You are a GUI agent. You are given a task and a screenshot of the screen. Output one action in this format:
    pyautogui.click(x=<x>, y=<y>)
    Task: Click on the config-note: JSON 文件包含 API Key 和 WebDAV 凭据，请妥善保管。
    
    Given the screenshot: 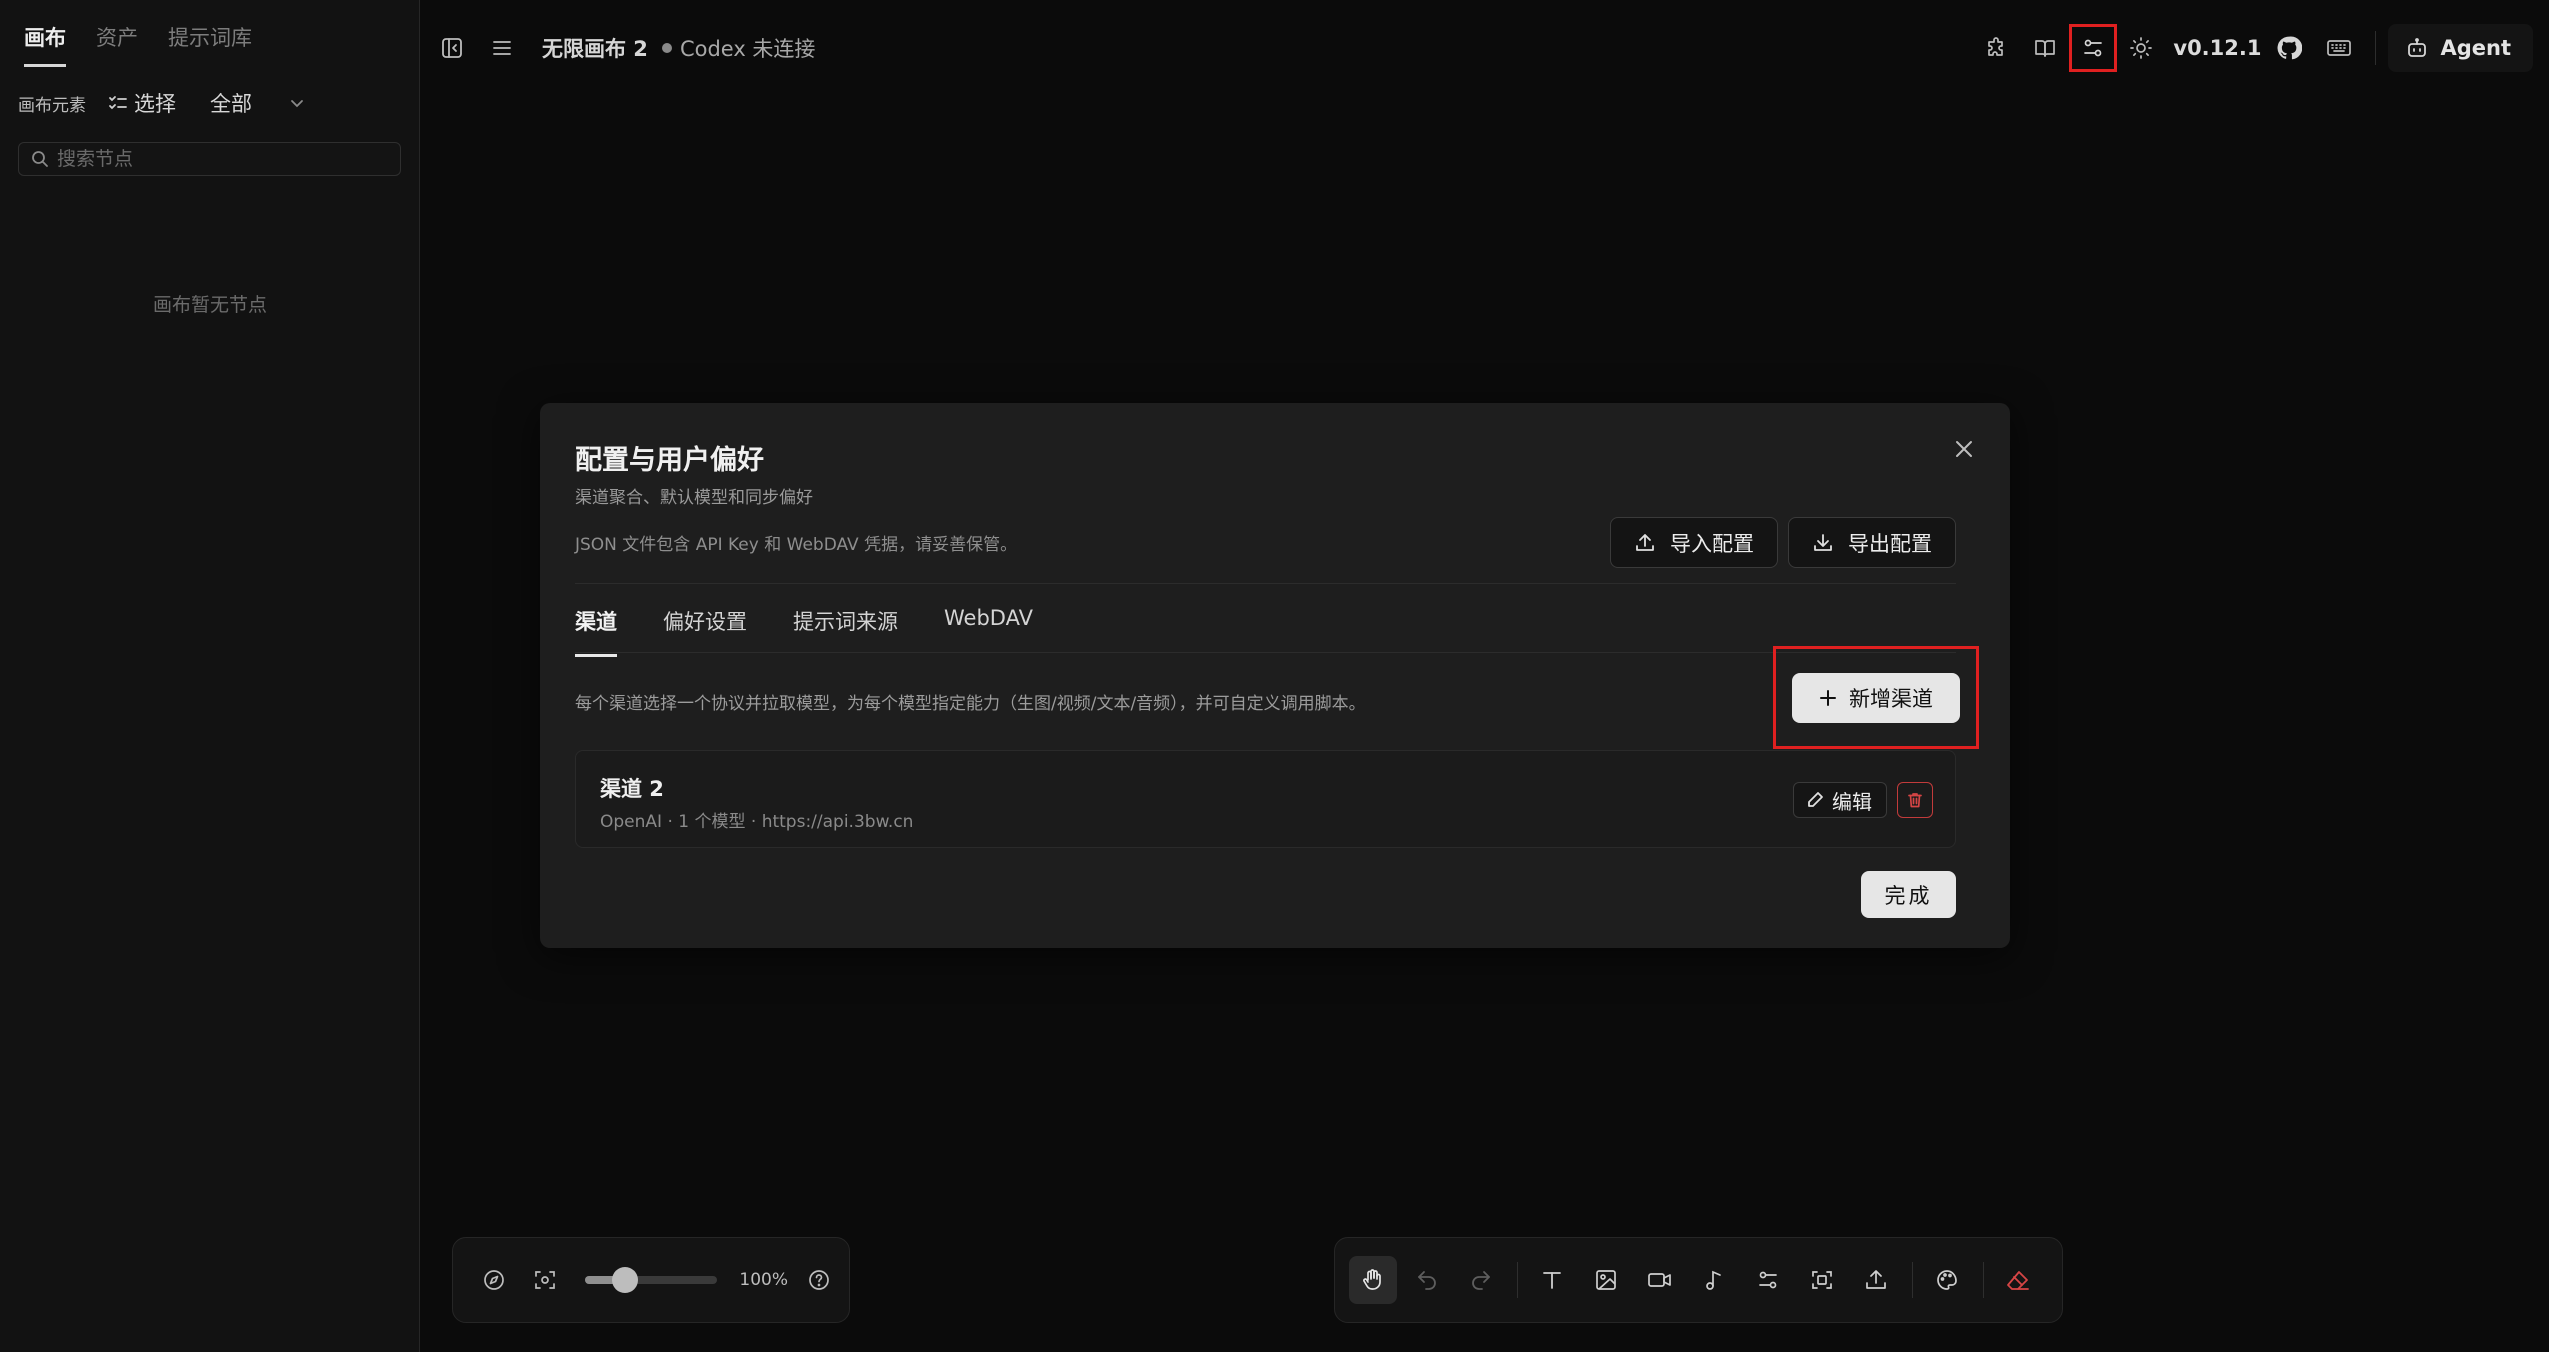 What is the action you would take?
    pyautogui.click(x=796, y=545)
    